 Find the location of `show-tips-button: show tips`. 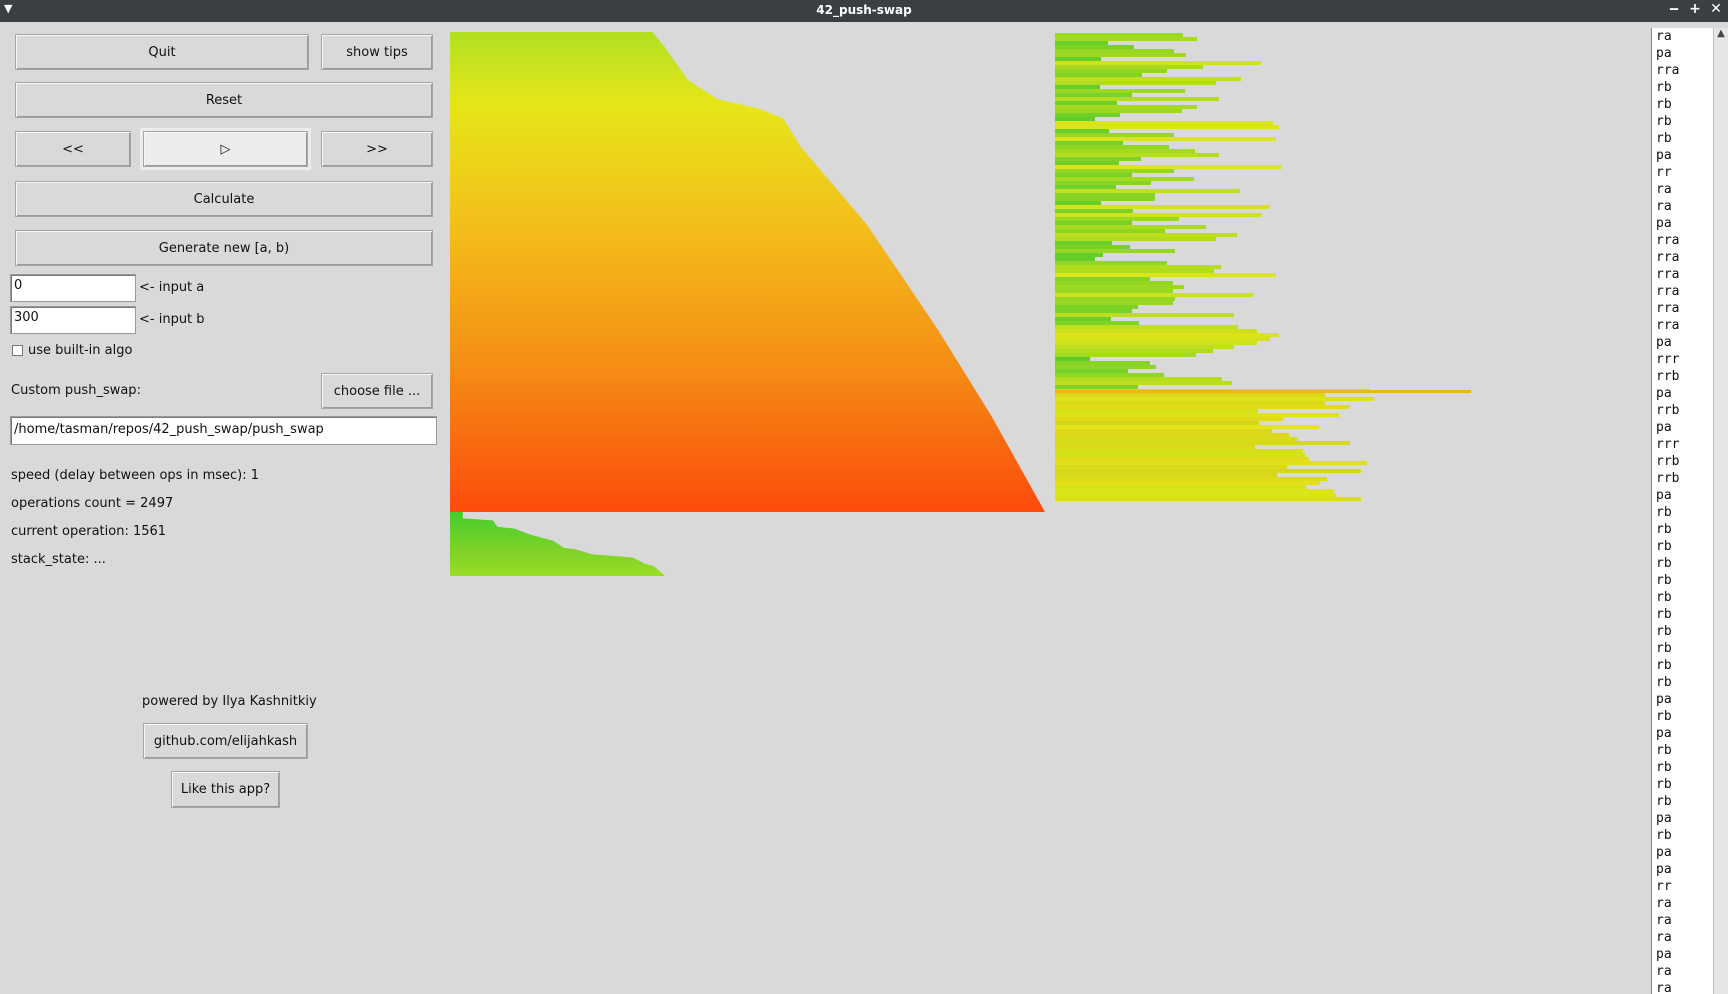

show-tips-button: show tips is located at coordinates (377, 52).